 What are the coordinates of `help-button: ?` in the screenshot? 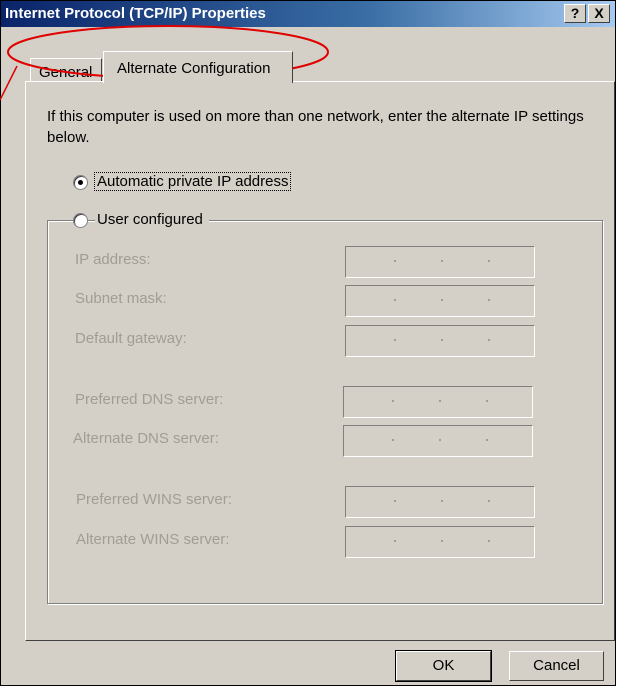 It's located at (575, 13).